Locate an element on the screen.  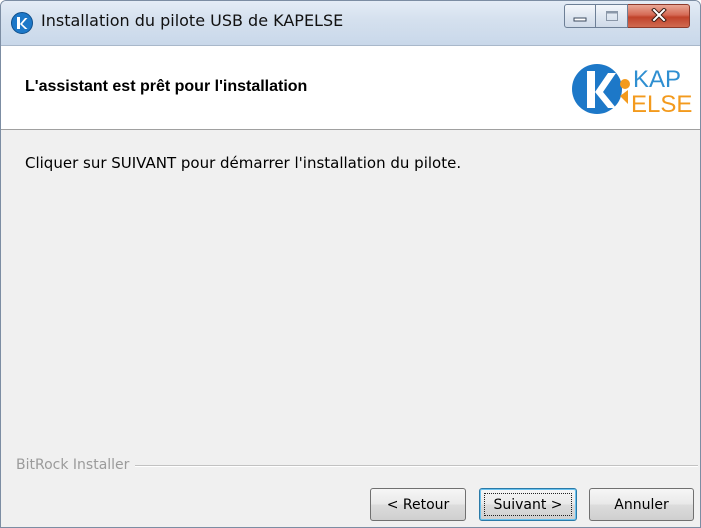
focus-ring is located at coordinates (528, 504).